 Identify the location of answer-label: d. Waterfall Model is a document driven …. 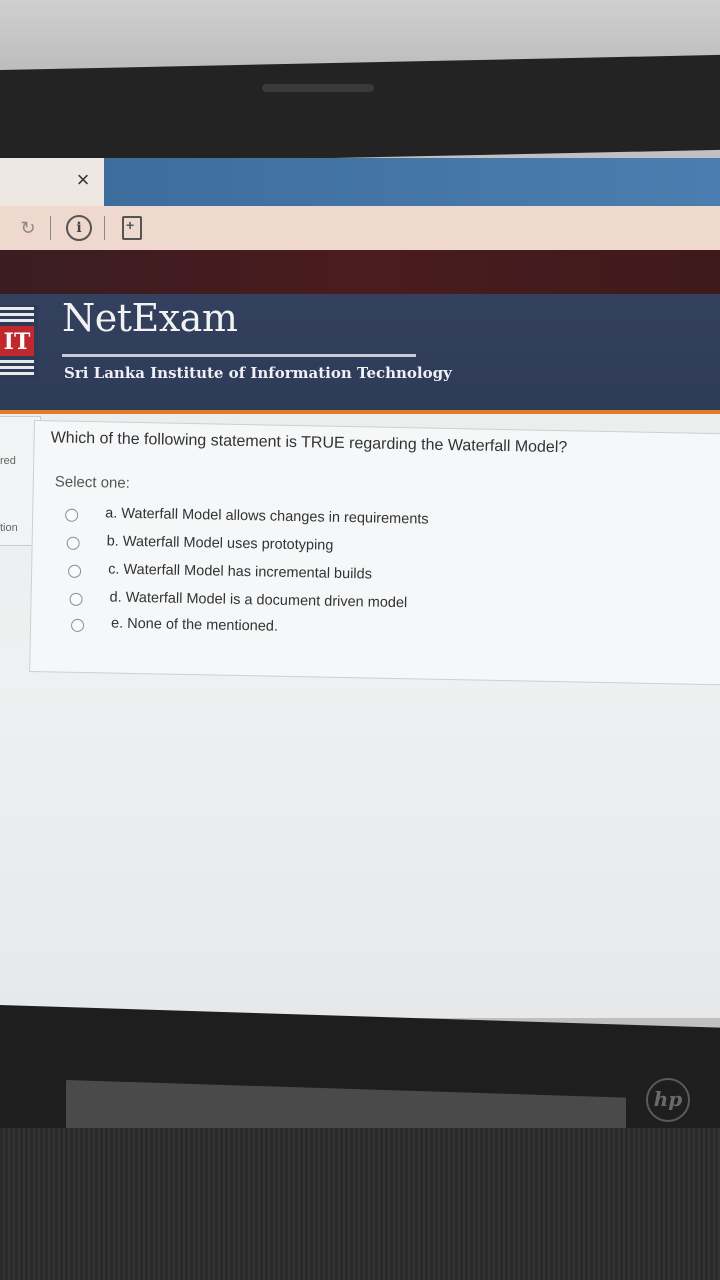
(258, 600).